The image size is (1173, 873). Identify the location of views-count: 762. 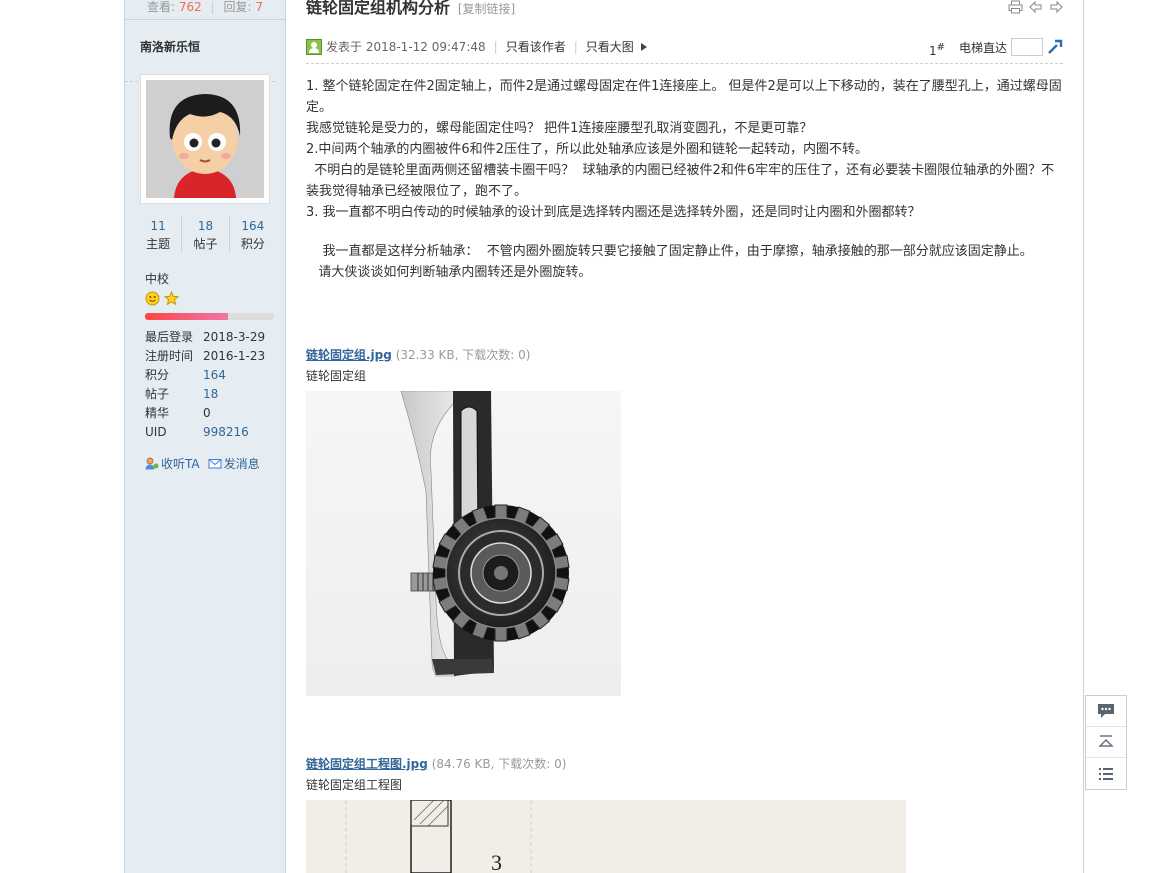
(190, 7).